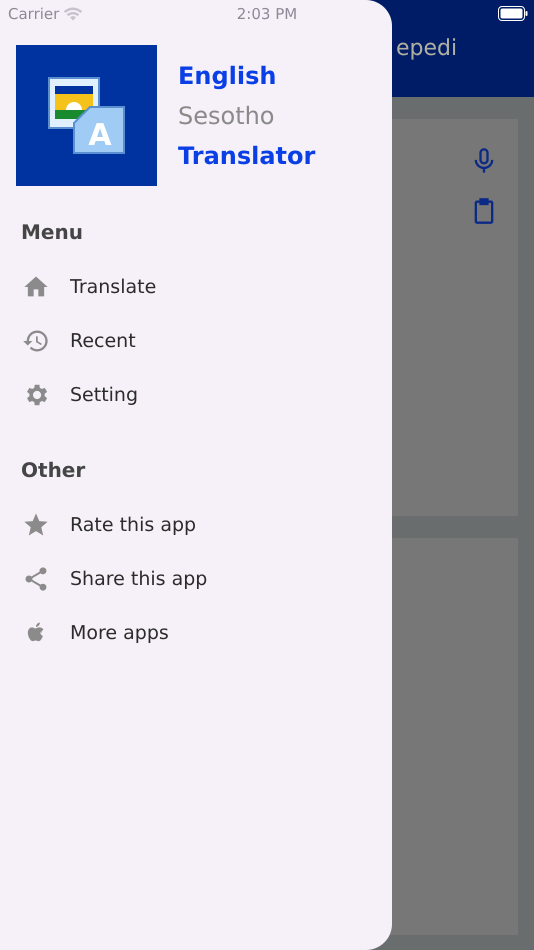  I want to click on menu-item: Rate this app, so click(196, 525).